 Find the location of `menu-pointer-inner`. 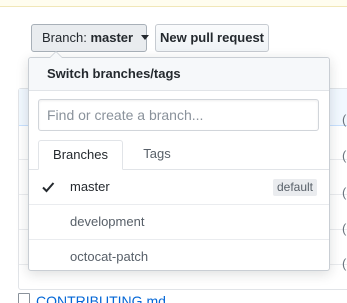

menu-pointer-inner is located at coordinates (56, 55).